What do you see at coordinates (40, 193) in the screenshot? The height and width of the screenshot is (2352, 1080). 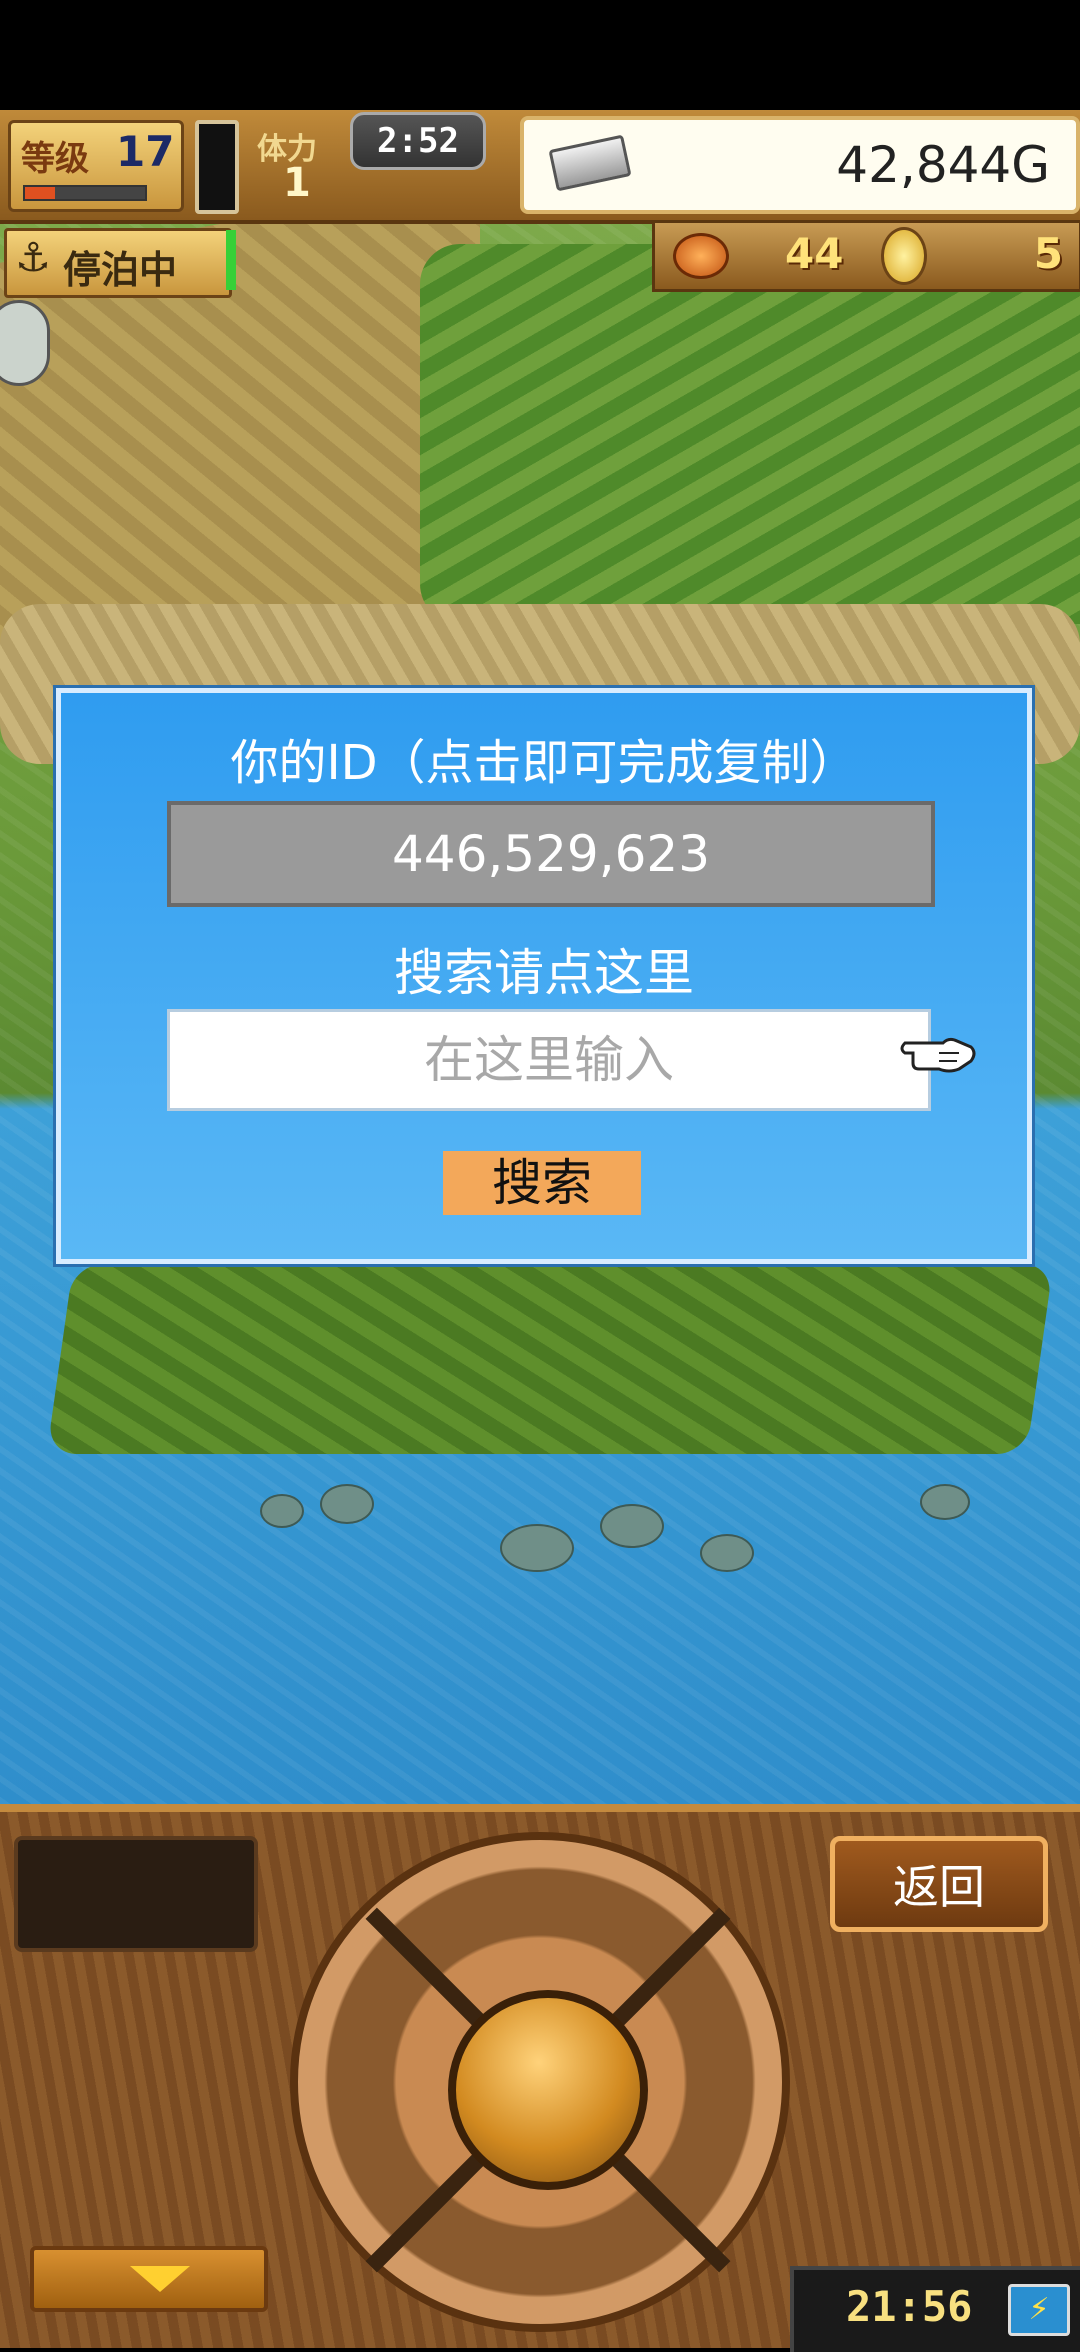 I see `experience-bar-fill` at bounding box center [40, 193].